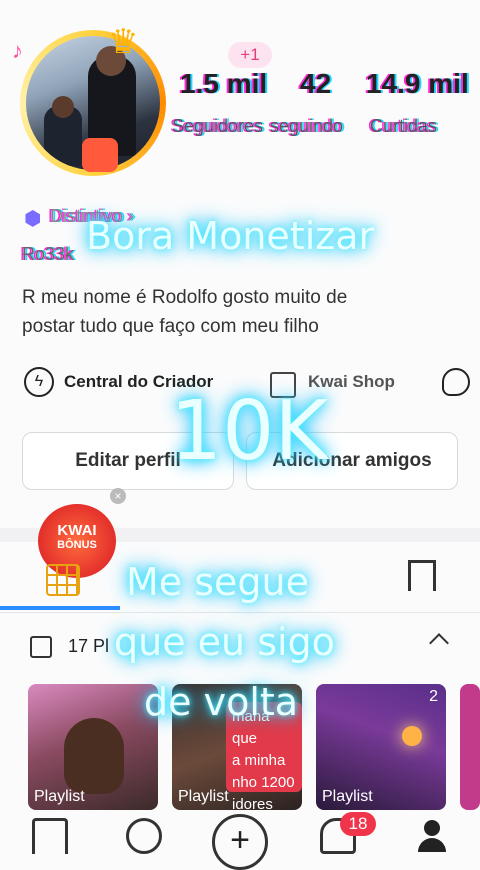 The image size is (480, 870). Describe the element at coordinates (41, 647) in the screenshot. I see `playlist-icon` at that location.